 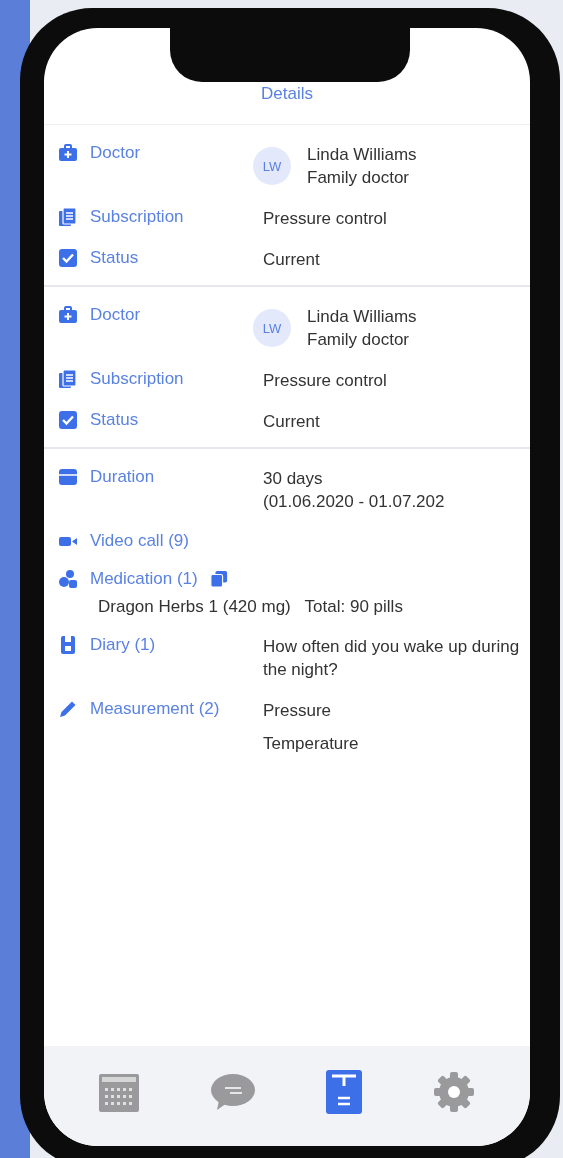 I want to click on pencil-icon, so click(x=68, y=709).